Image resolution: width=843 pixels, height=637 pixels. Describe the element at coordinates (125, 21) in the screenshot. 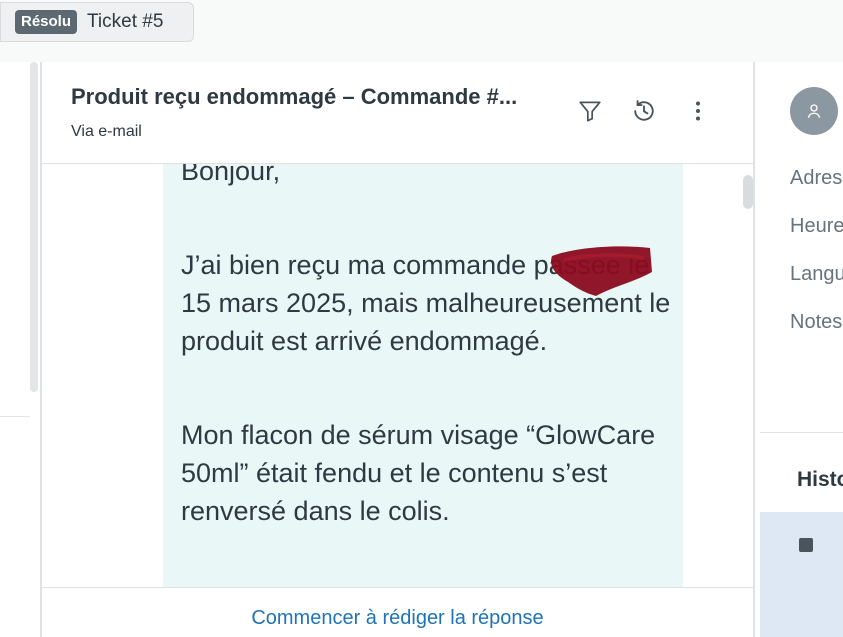

I see `ticket-tab-label: Ticket #5` at that location.